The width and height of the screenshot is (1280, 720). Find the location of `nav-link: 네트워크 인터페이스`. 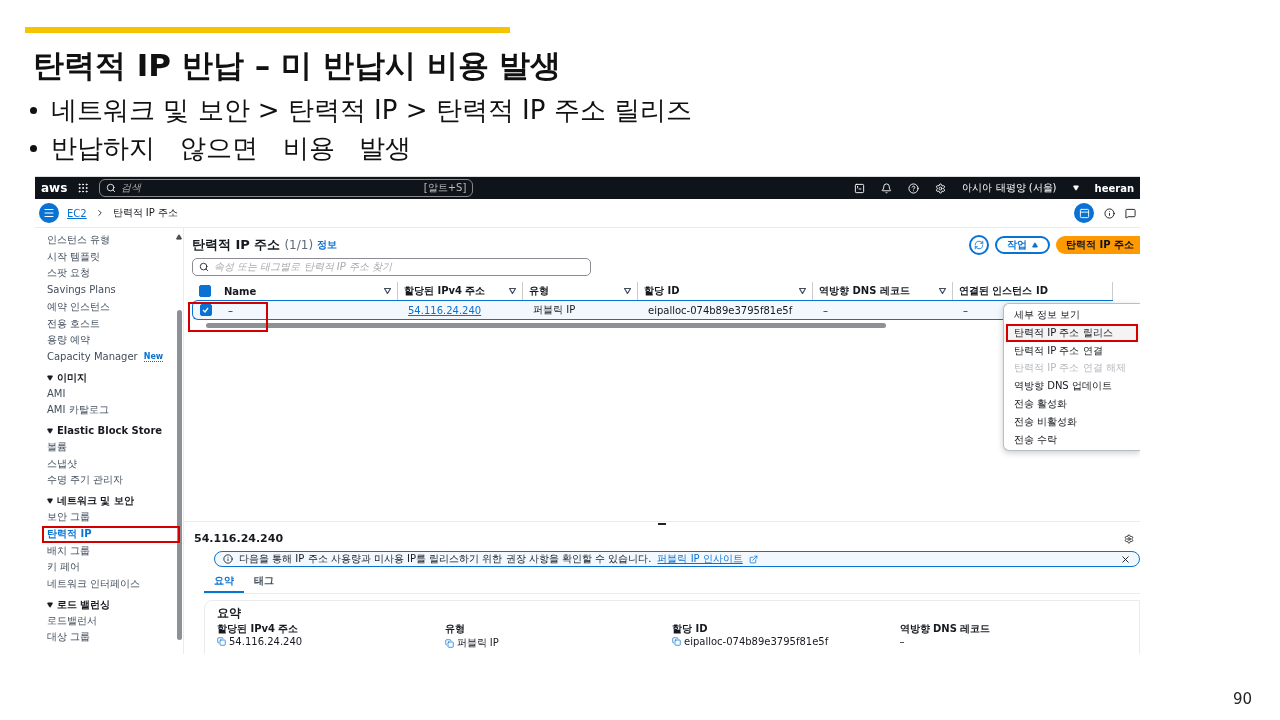

nav-link: 네트워크 인터페이스 is located at coordinates (94, 584).